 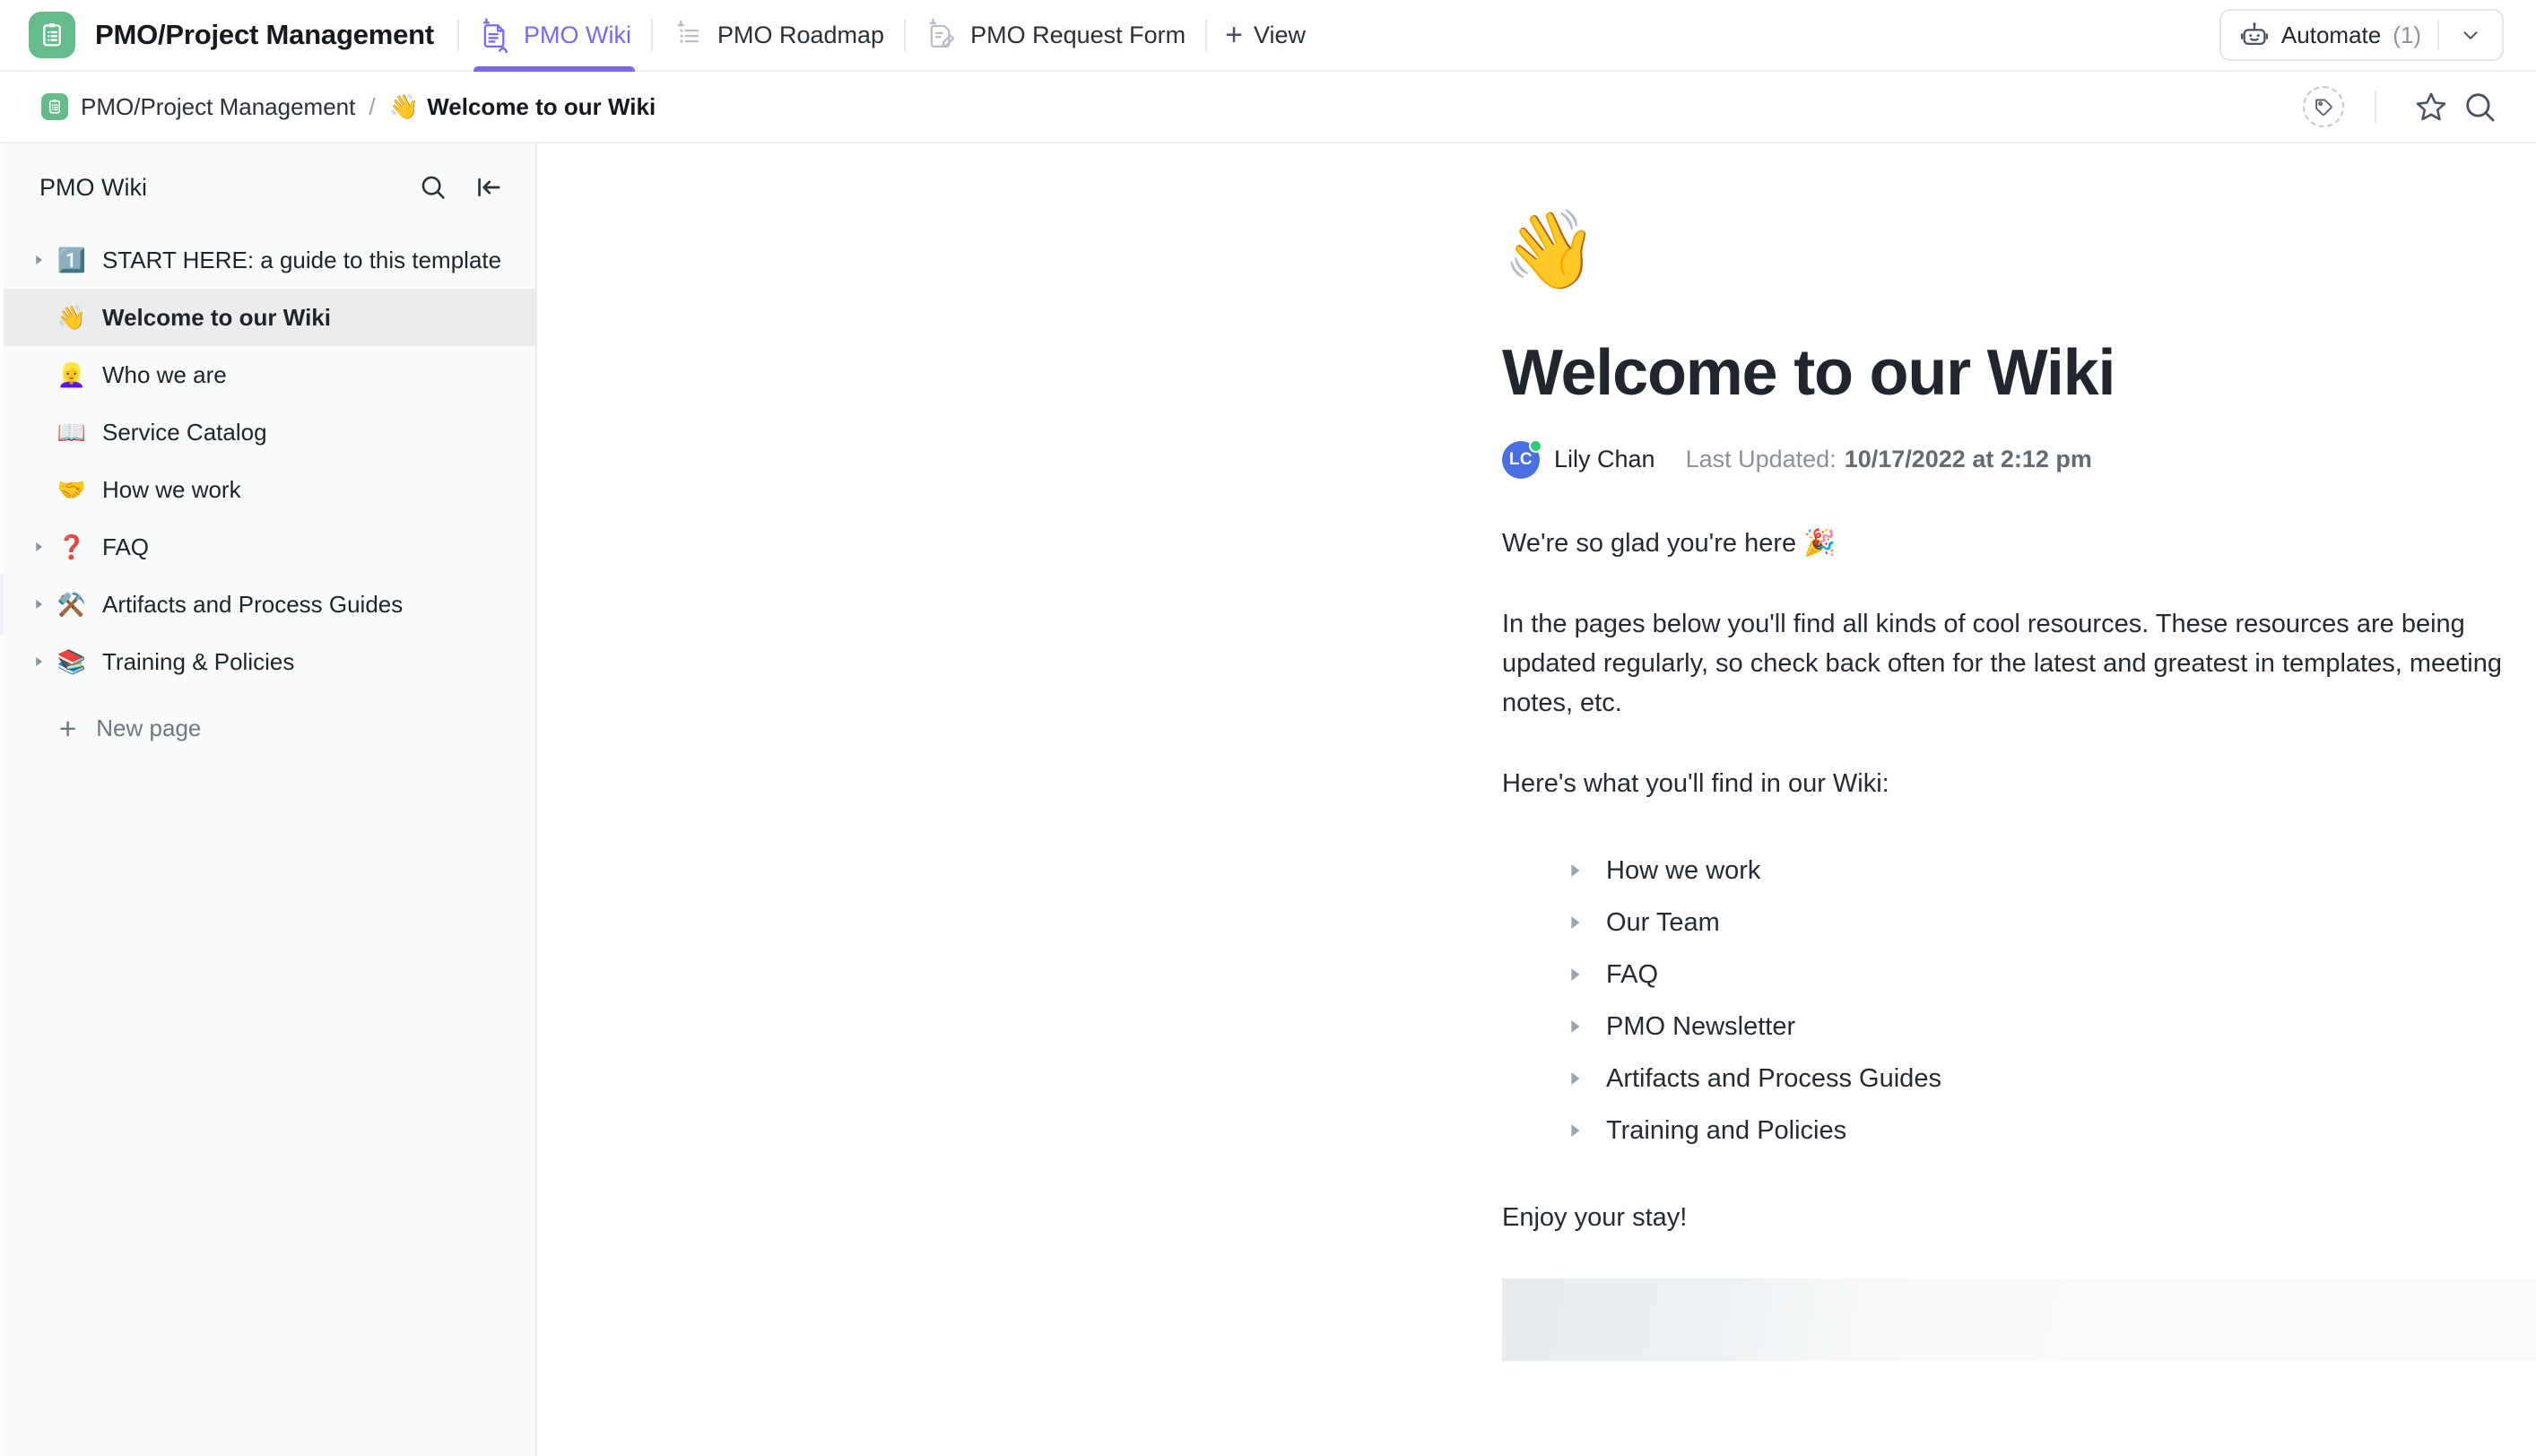 What do you see at coordinates (2019, 373) in the screenshot?
I see `page-title: Welcome to our Wiki` at bounding box center [2019, 373].